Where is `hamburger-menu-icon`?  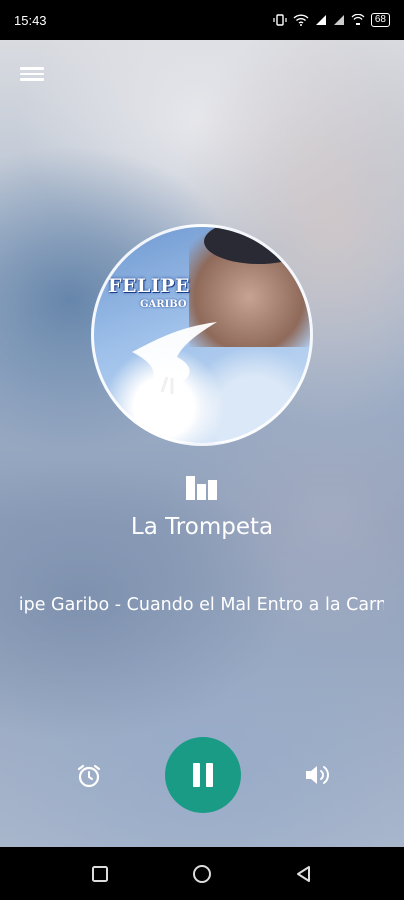
hamburger-menu-icon is located at coordinates (32, 74).